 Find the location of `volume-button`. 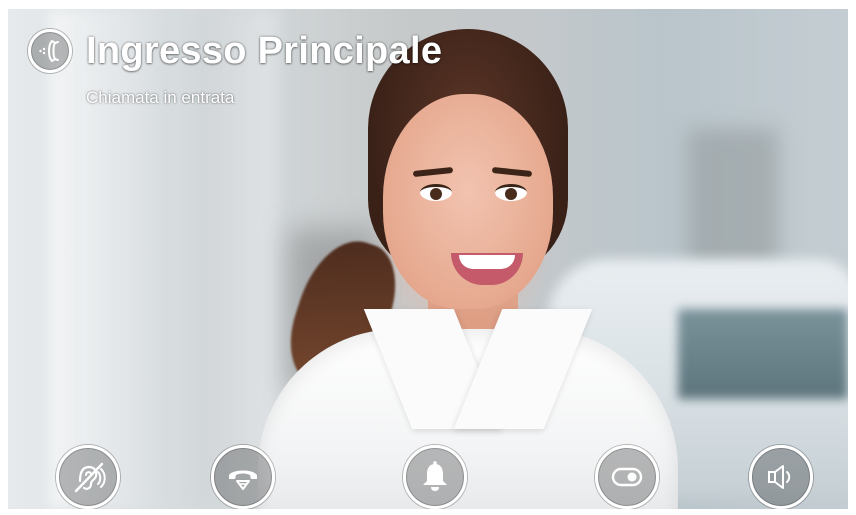

volume-button is located at coordinates (781, 477).